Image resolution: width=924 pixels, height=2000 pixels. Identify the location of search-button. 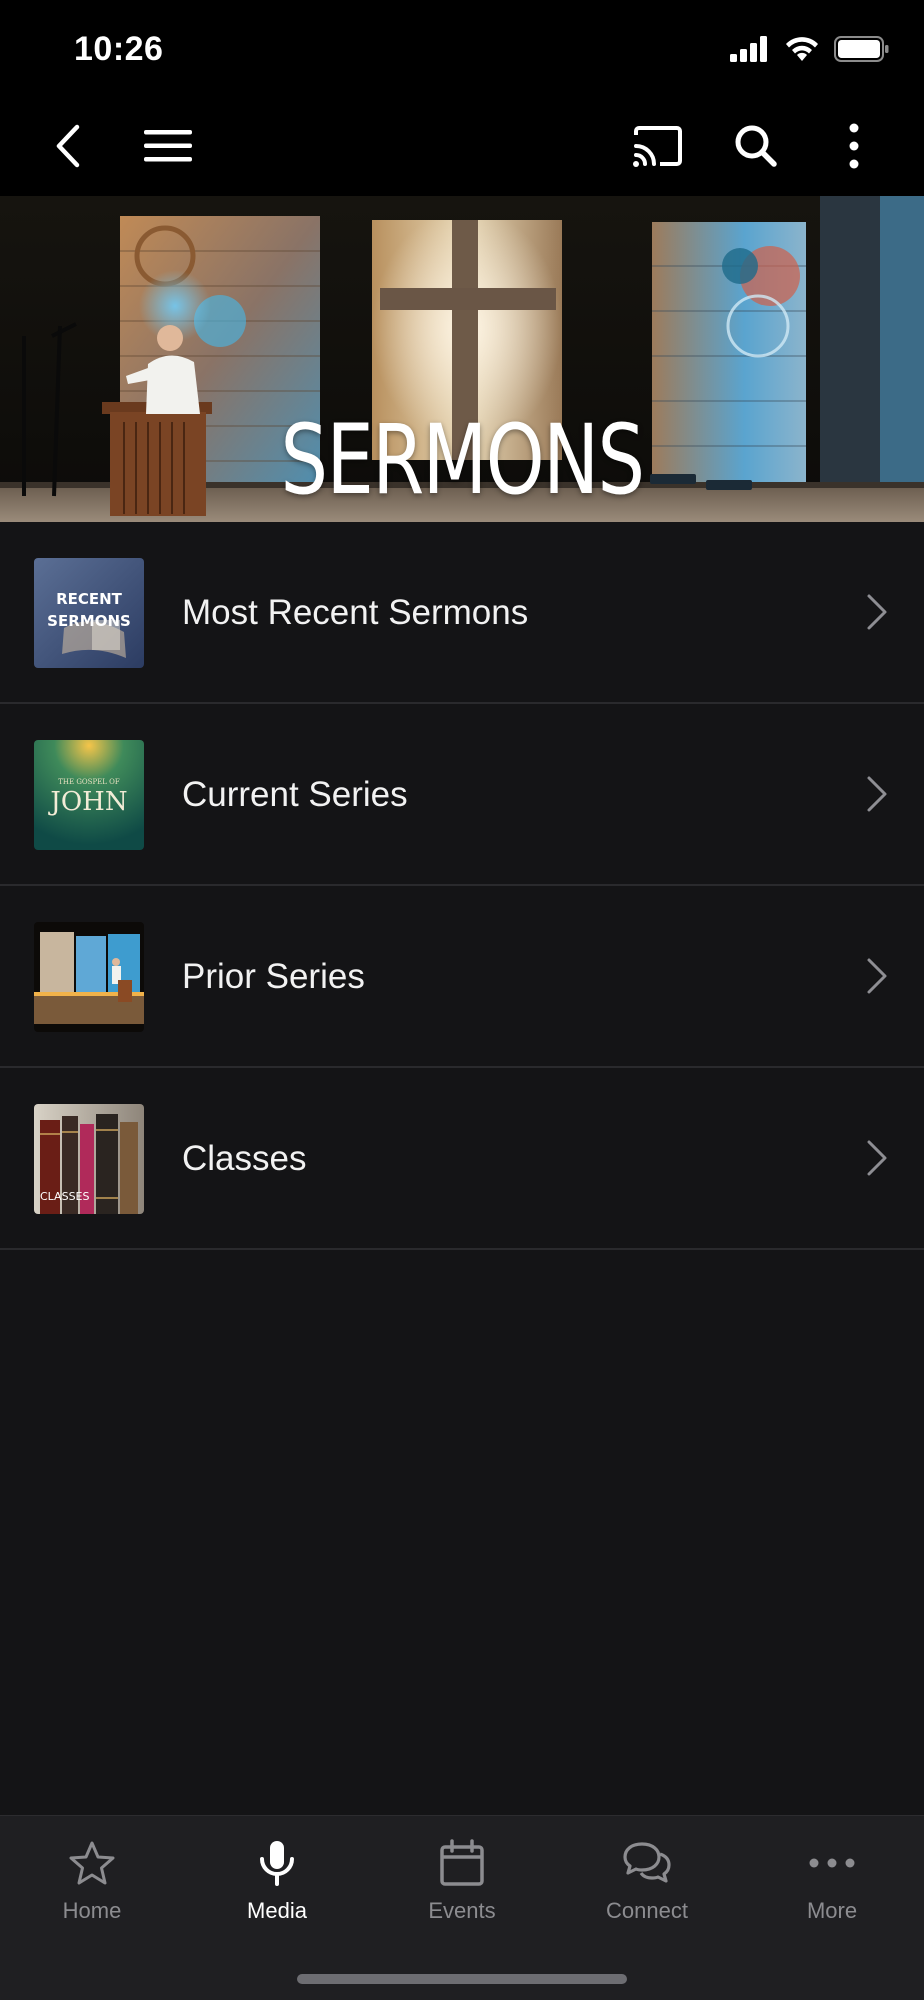
(756, 148).